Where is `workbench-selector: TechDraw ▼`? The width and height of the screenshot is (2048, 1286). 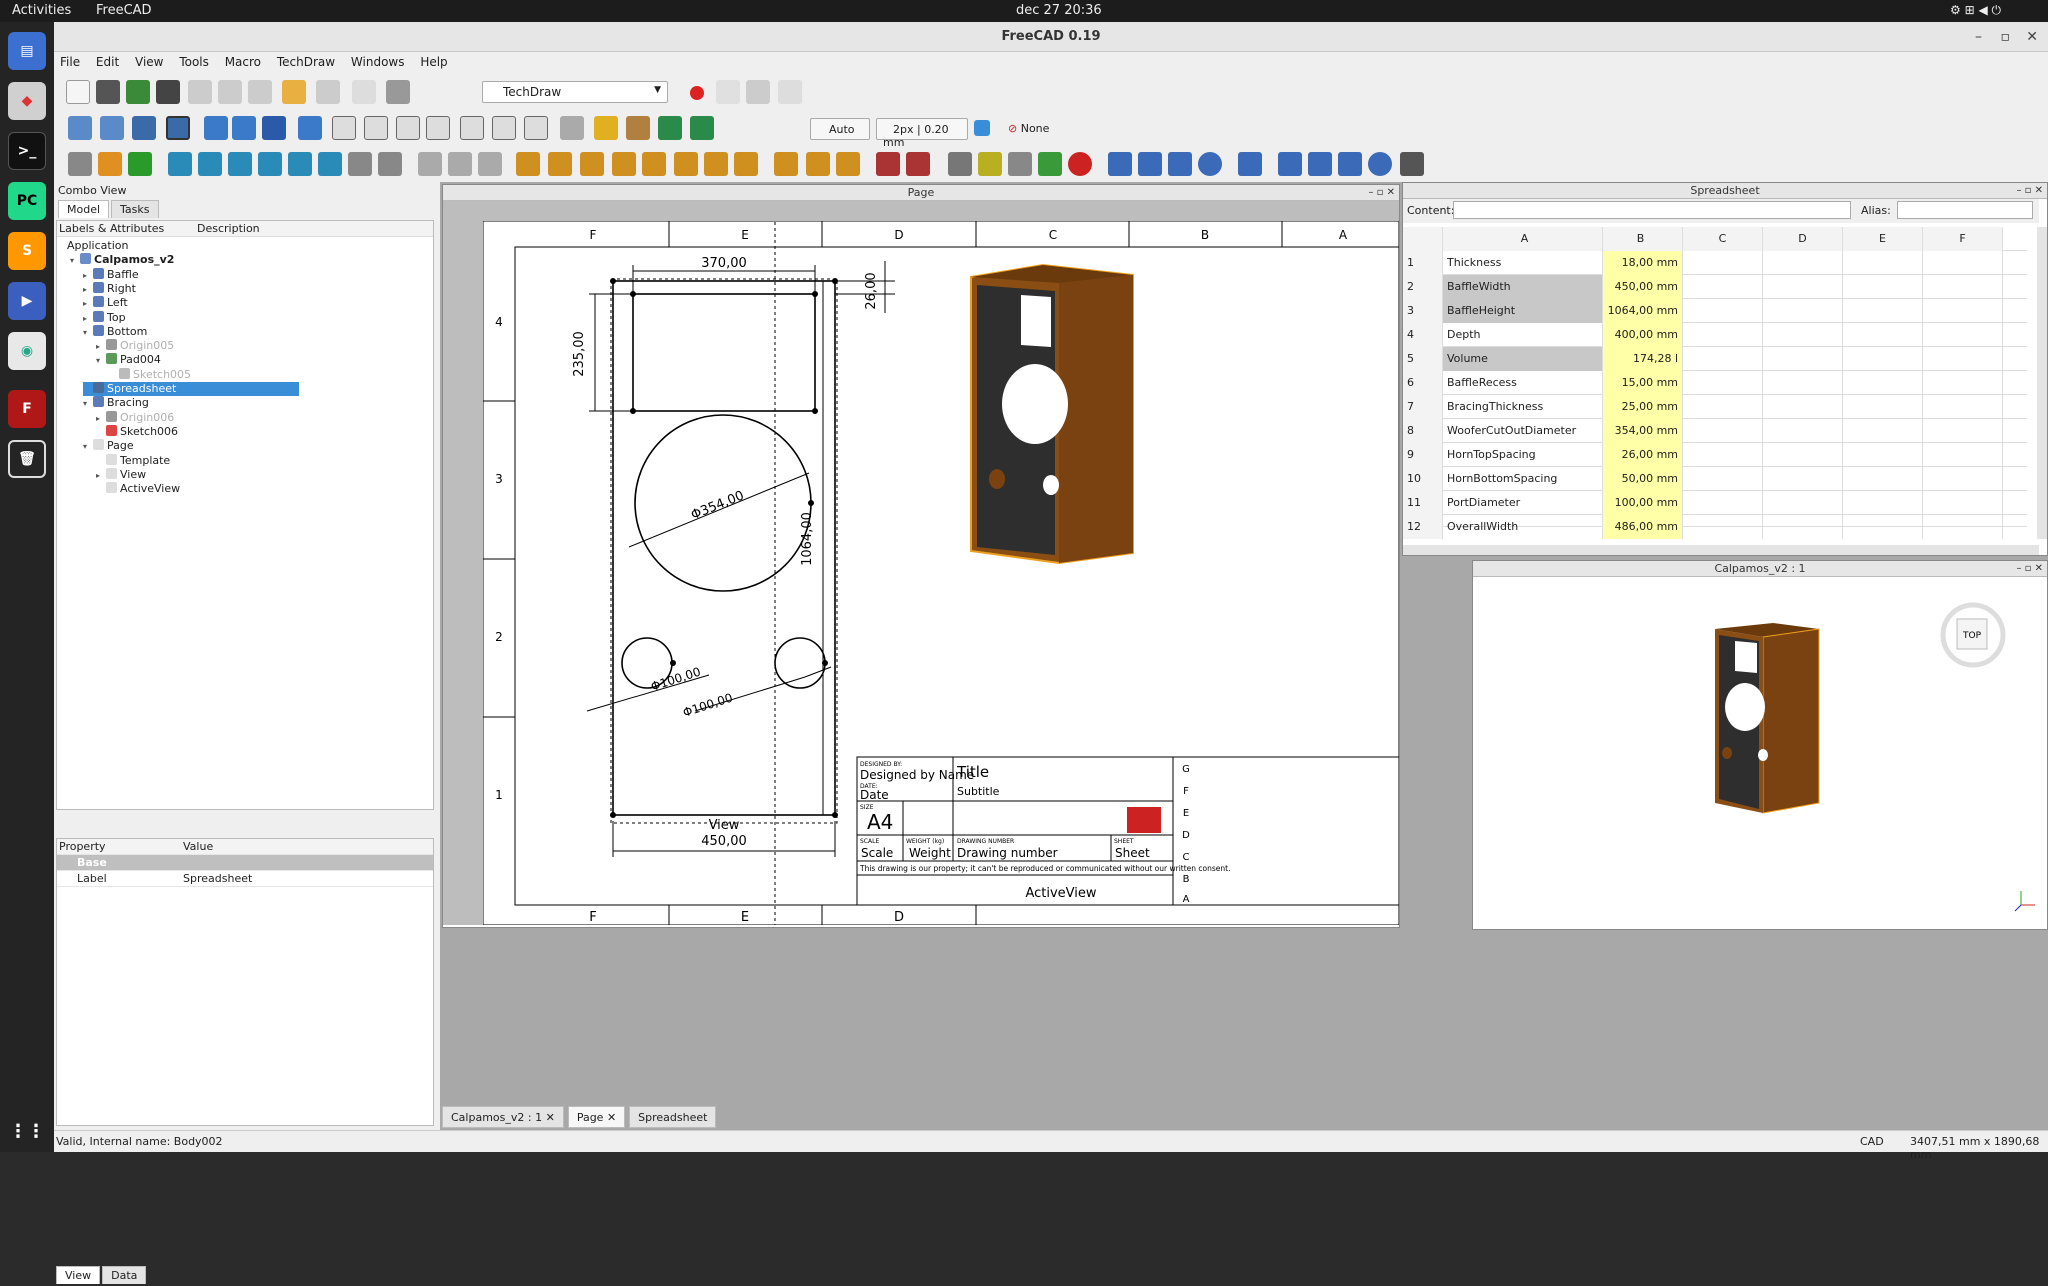
workbench-selector: TechDraw ▼ is located at coordinates (575, 92).